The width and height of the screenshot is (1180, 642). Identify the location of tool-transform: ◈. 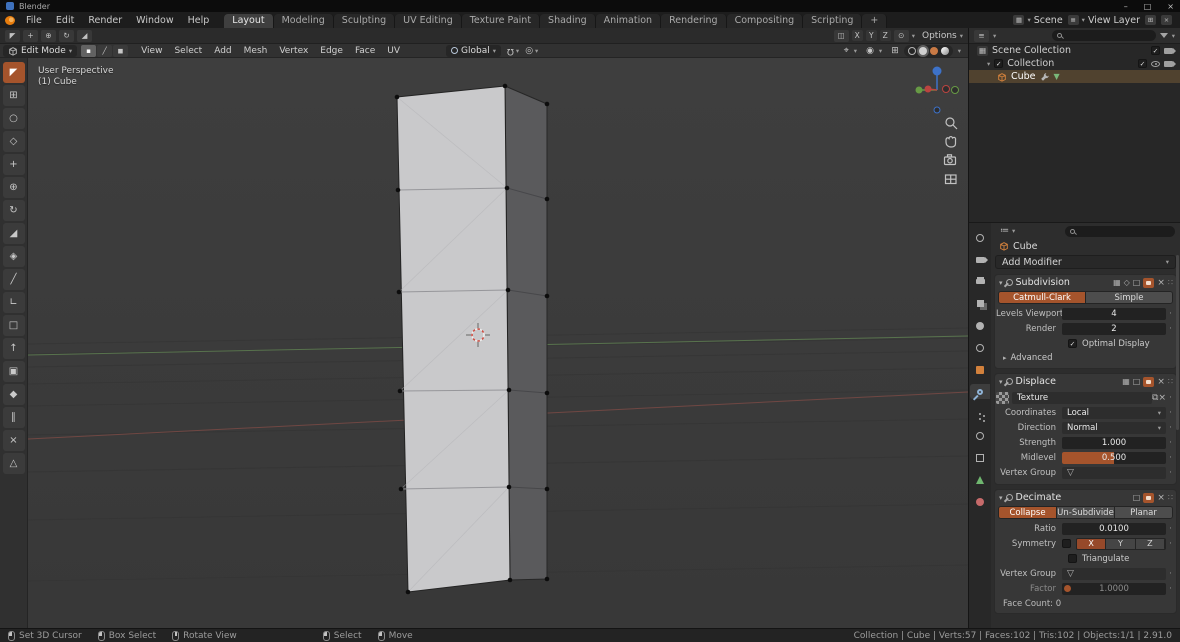
(13, 256).